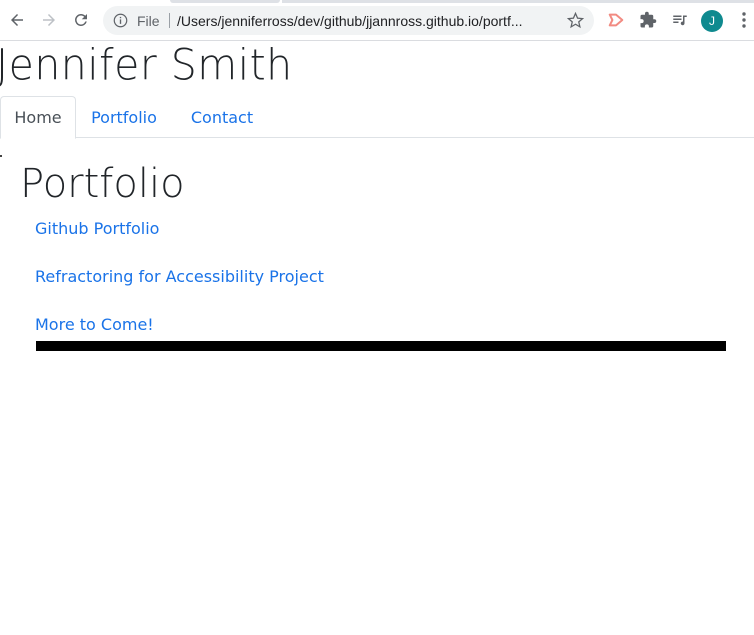 This screenshot has height=635, width=754. I want to click on arrow-left-icon, so click(17, 20).